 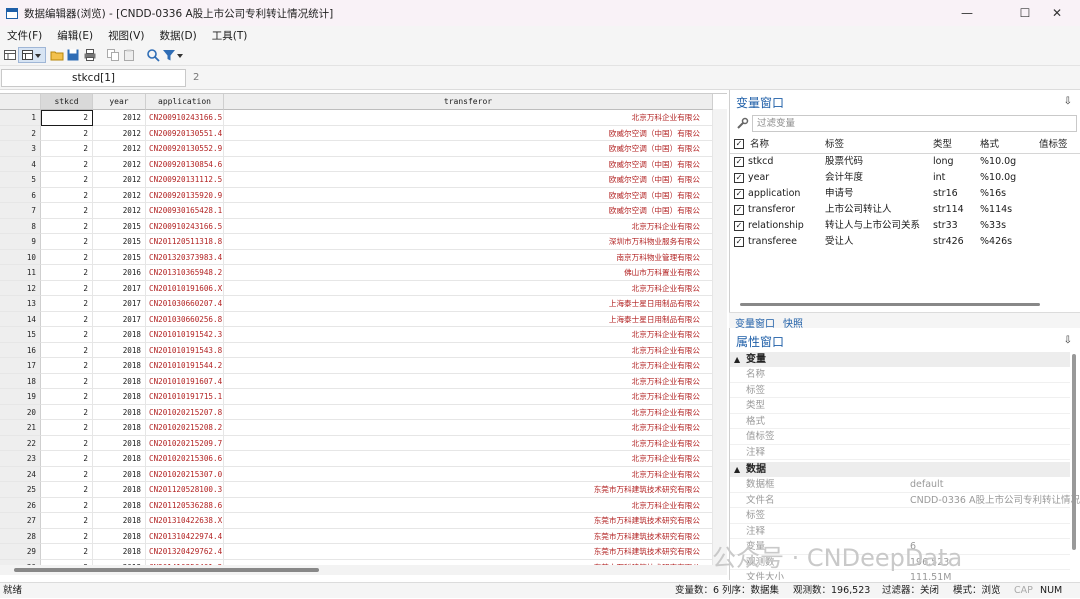 I want to click on select-all-checkbox: ✓, so click(x=739, y=144).